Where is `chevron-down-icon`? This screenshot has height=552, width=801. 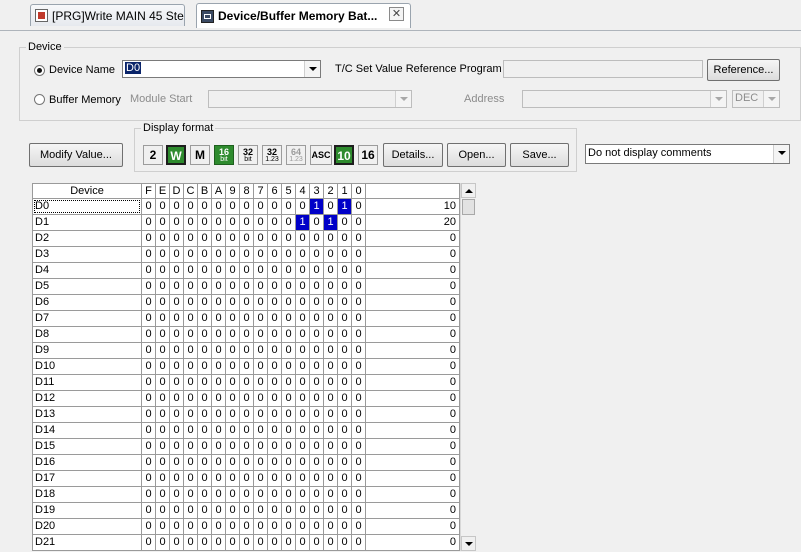 chevron-down-icon is located at coordinates (781, 154).